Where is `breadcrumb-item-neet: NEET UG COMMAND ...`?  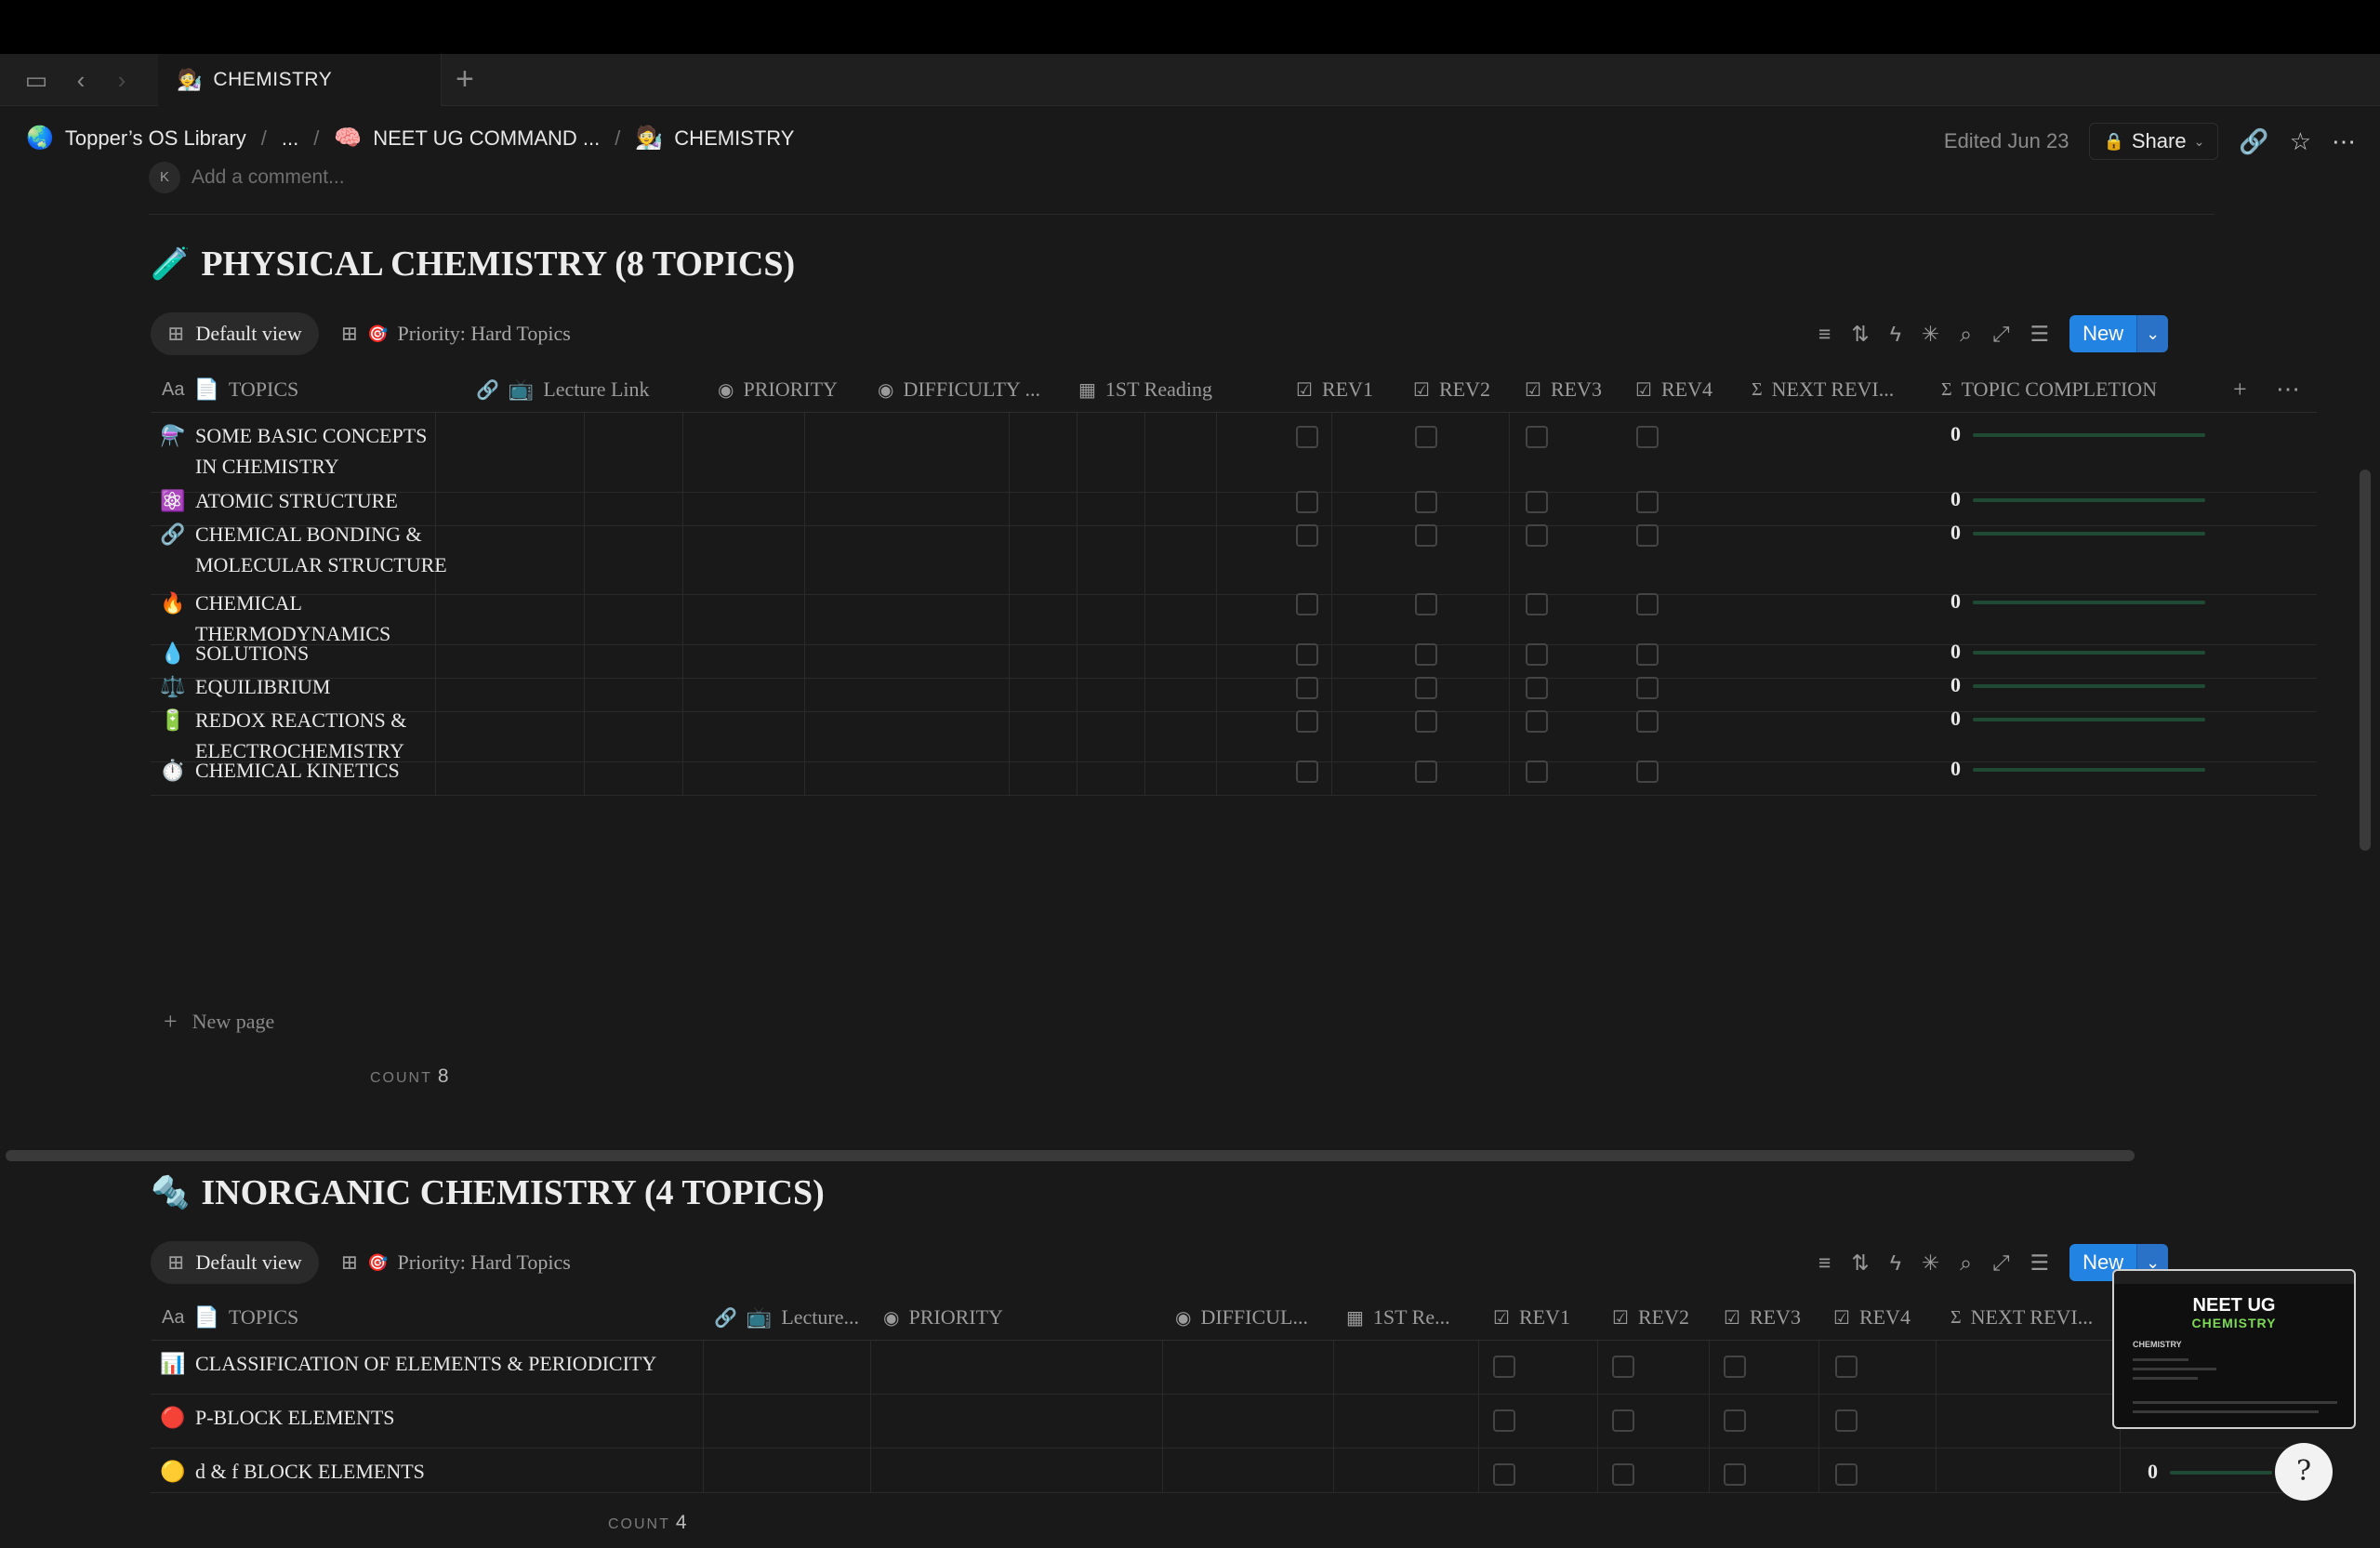
breadcrumb-item-neet: NEET UG COMMAND ... is located at coordinates (486, 138).